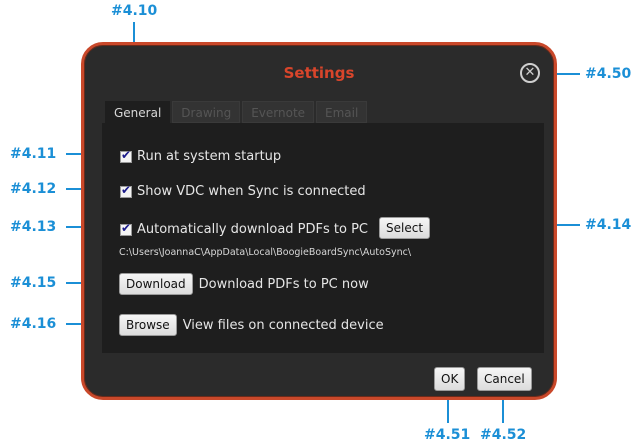  What do you see at coordinates (283, 284) in the screenshot?
I see `download-description: Download PDFs to PC now` at bounding box center [283, 284].